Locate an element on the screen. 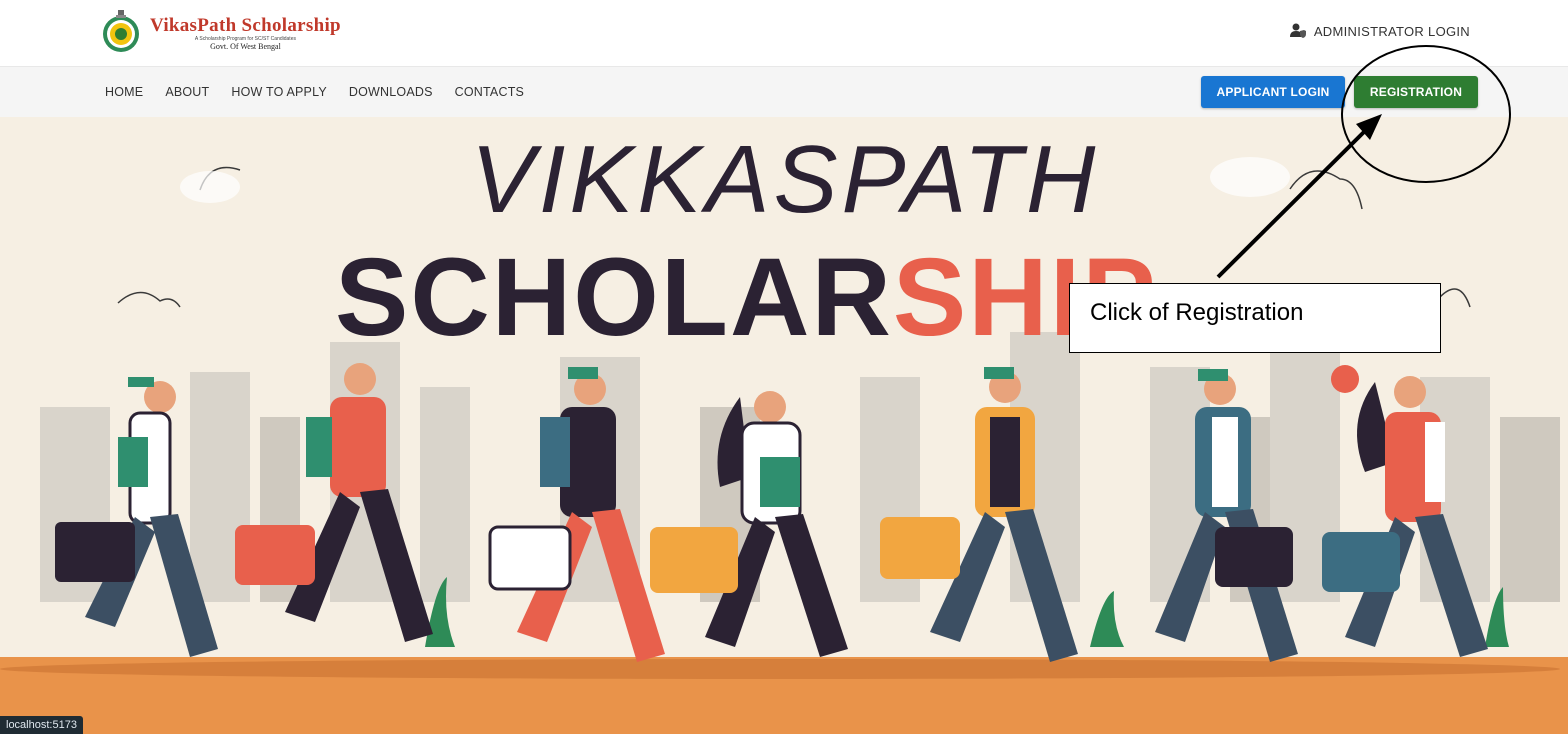  administrator-login-label: ADMINISTRATOR LOGIN is located at coordinates (1391, 31).